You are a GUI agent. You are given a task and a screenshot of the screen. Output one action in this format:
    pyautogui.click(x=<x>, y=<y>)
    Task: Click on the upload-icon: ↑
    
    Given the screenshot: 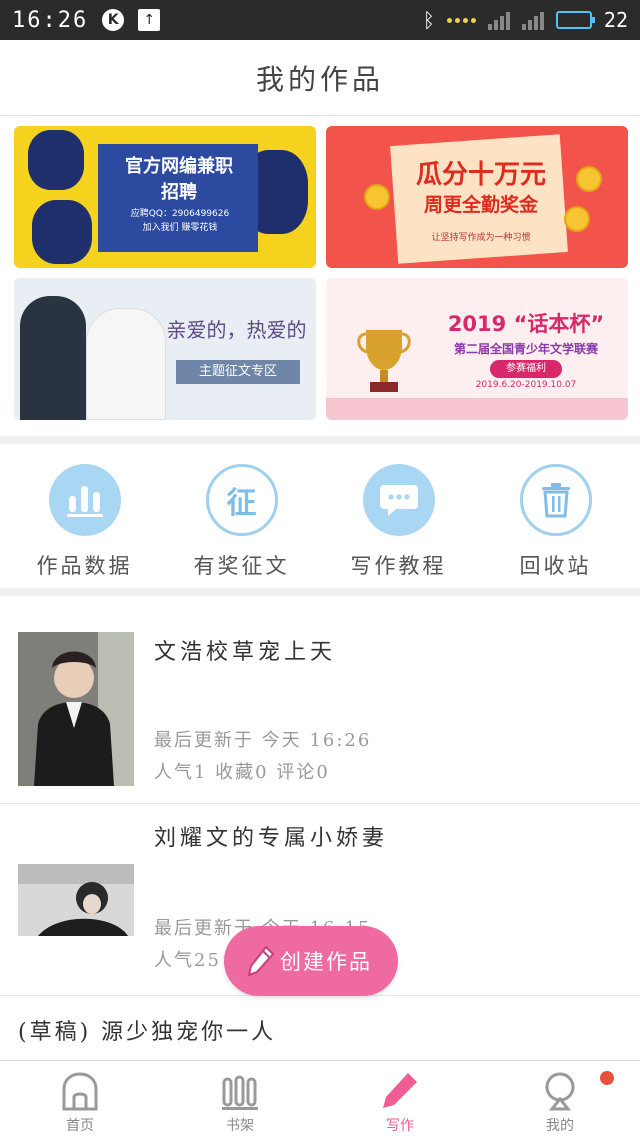 What is the action you would take?
    pyautogui.click(x=149, y=20)
    